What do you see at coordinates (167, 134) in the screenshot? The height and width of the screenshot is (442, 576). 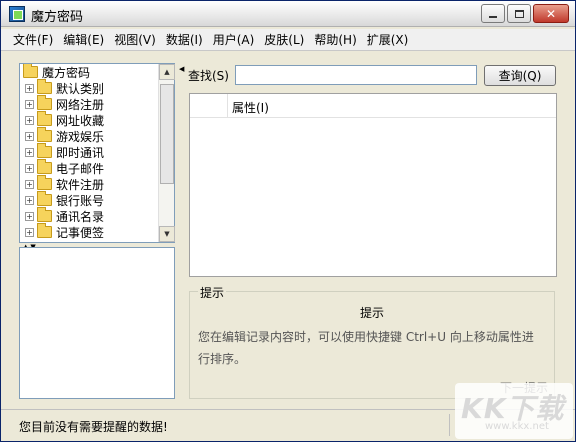 I see `scroll-thumb` at bounding box center [167, 134].